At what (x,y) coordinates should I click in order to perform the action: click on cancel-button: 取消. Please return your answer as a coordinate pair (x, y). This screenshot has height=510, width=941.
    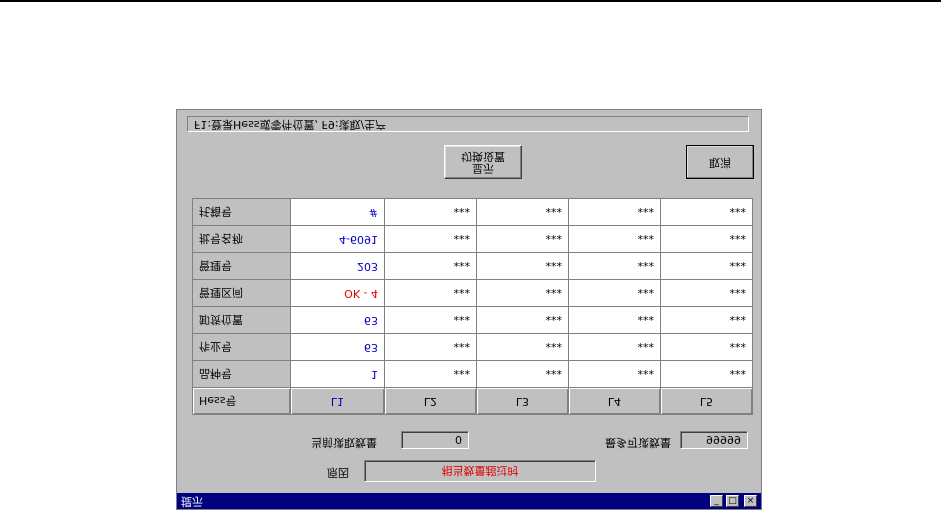
    Looking at the image, I should click on (720, 162).